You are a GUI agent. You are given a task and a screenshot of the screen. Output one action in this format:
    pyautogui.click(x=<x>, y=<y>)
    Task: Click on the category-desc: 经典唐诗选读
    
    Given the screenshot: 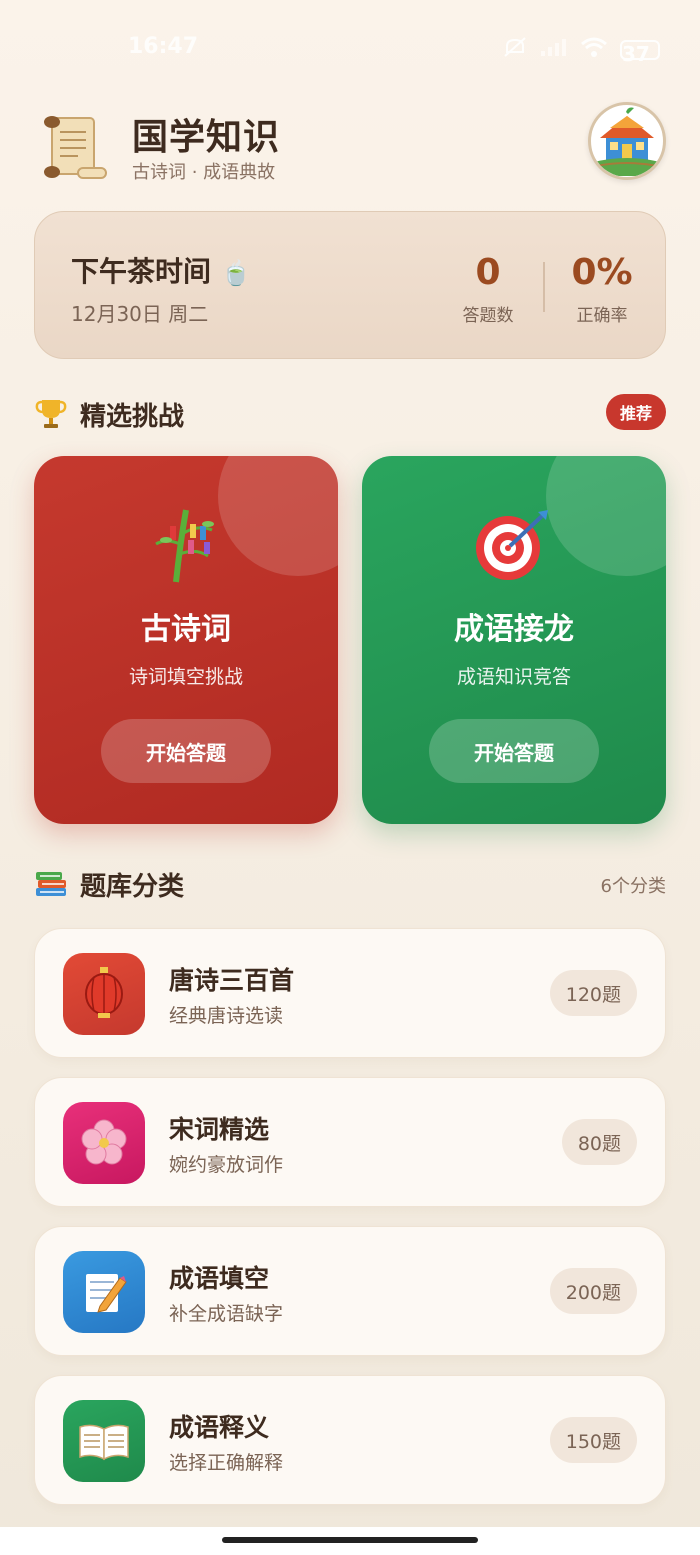 What is the action you would take?
    pyautogui.click(x=226, y=1016)
    